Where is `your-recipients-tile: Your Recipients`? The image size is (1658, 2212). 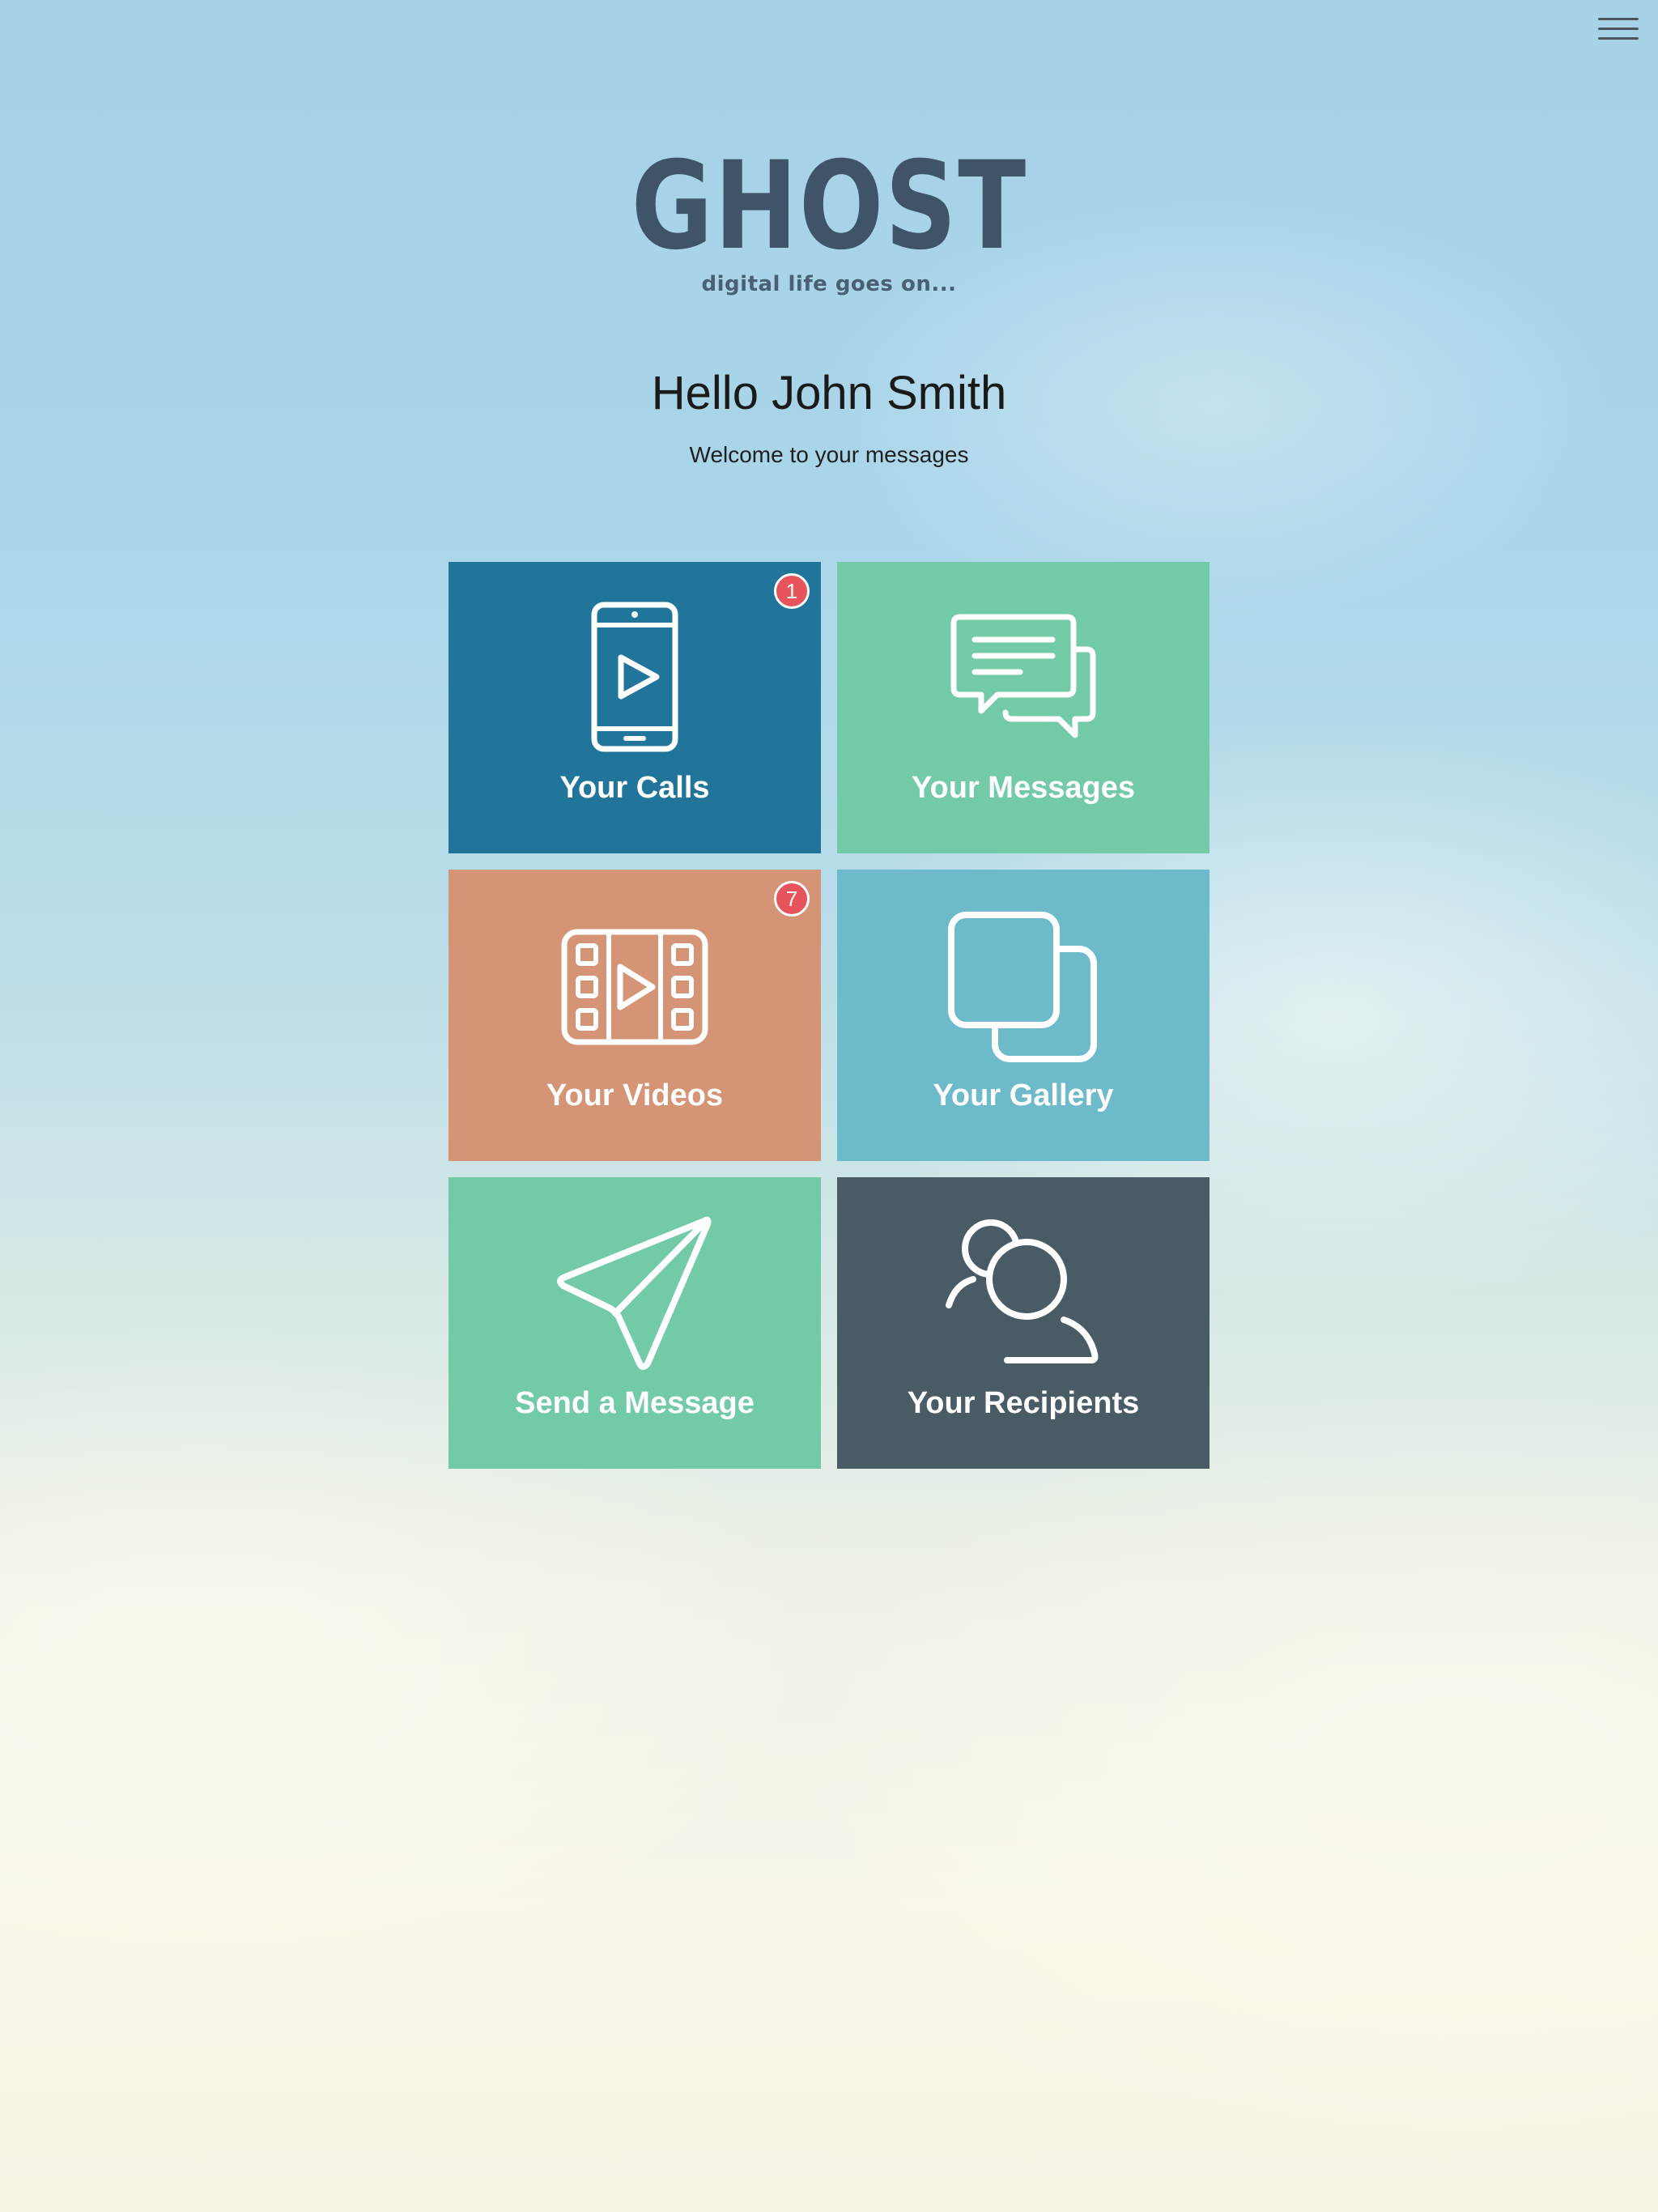 your-recipients-tile: Your Recipients is located at coordinates (1023, 1323).